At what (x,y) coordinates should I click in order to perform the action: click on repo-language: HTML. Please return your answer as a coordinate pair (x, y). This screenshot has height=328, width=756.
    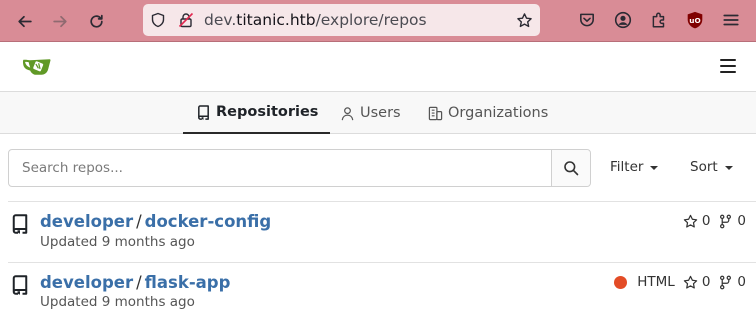
    Looking at the image, I should click on (644, 282).